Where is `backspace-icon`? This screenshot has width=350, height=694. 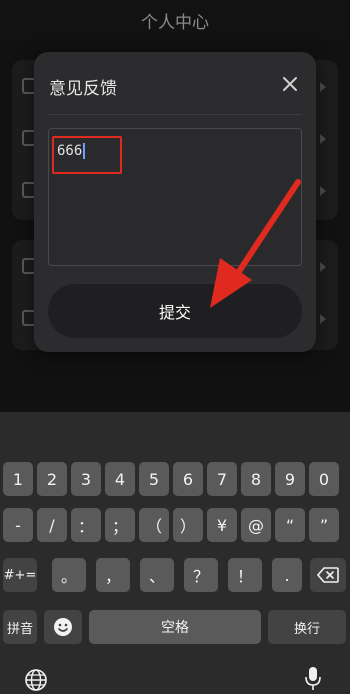 backspace-icon is located at coordinates (328, 575).